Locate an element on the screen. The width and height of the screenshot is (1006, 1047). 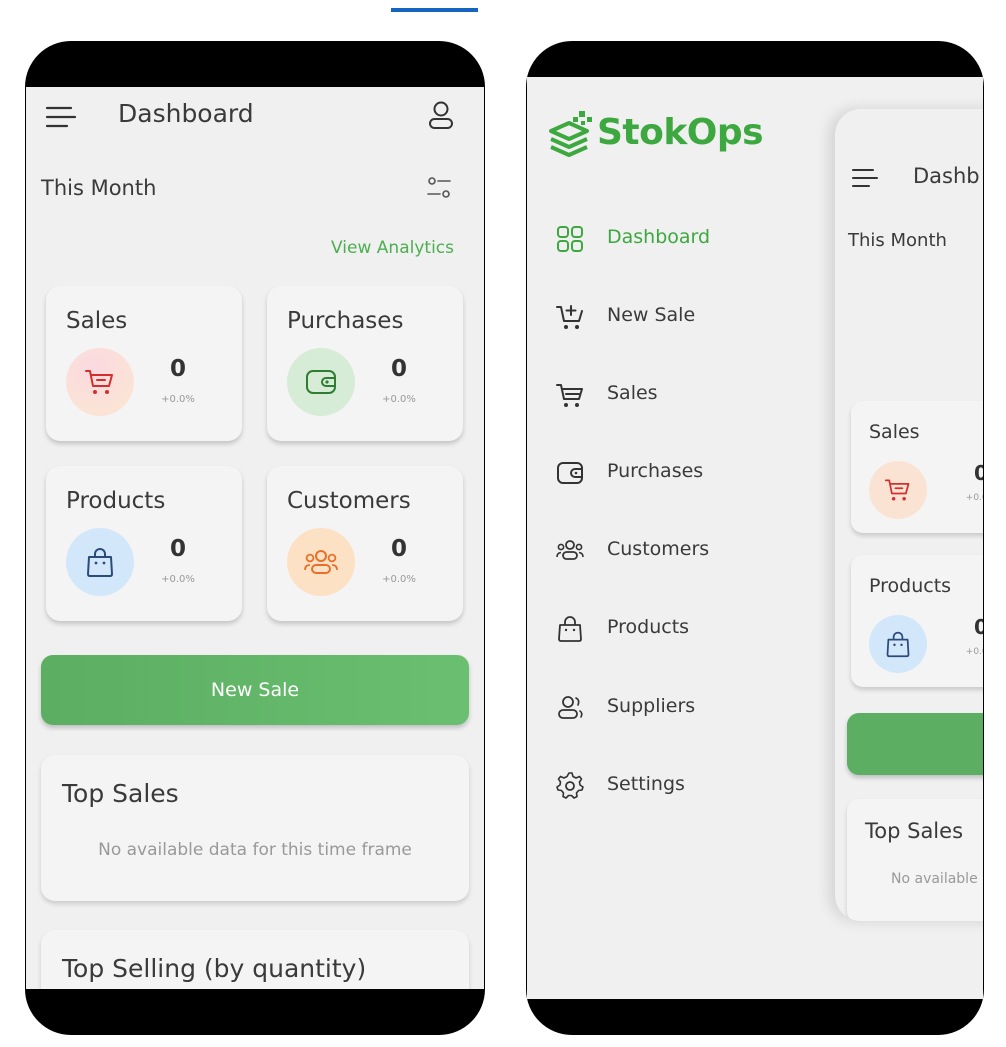
nav-item-products: Products is located at coordinates (675, 628).